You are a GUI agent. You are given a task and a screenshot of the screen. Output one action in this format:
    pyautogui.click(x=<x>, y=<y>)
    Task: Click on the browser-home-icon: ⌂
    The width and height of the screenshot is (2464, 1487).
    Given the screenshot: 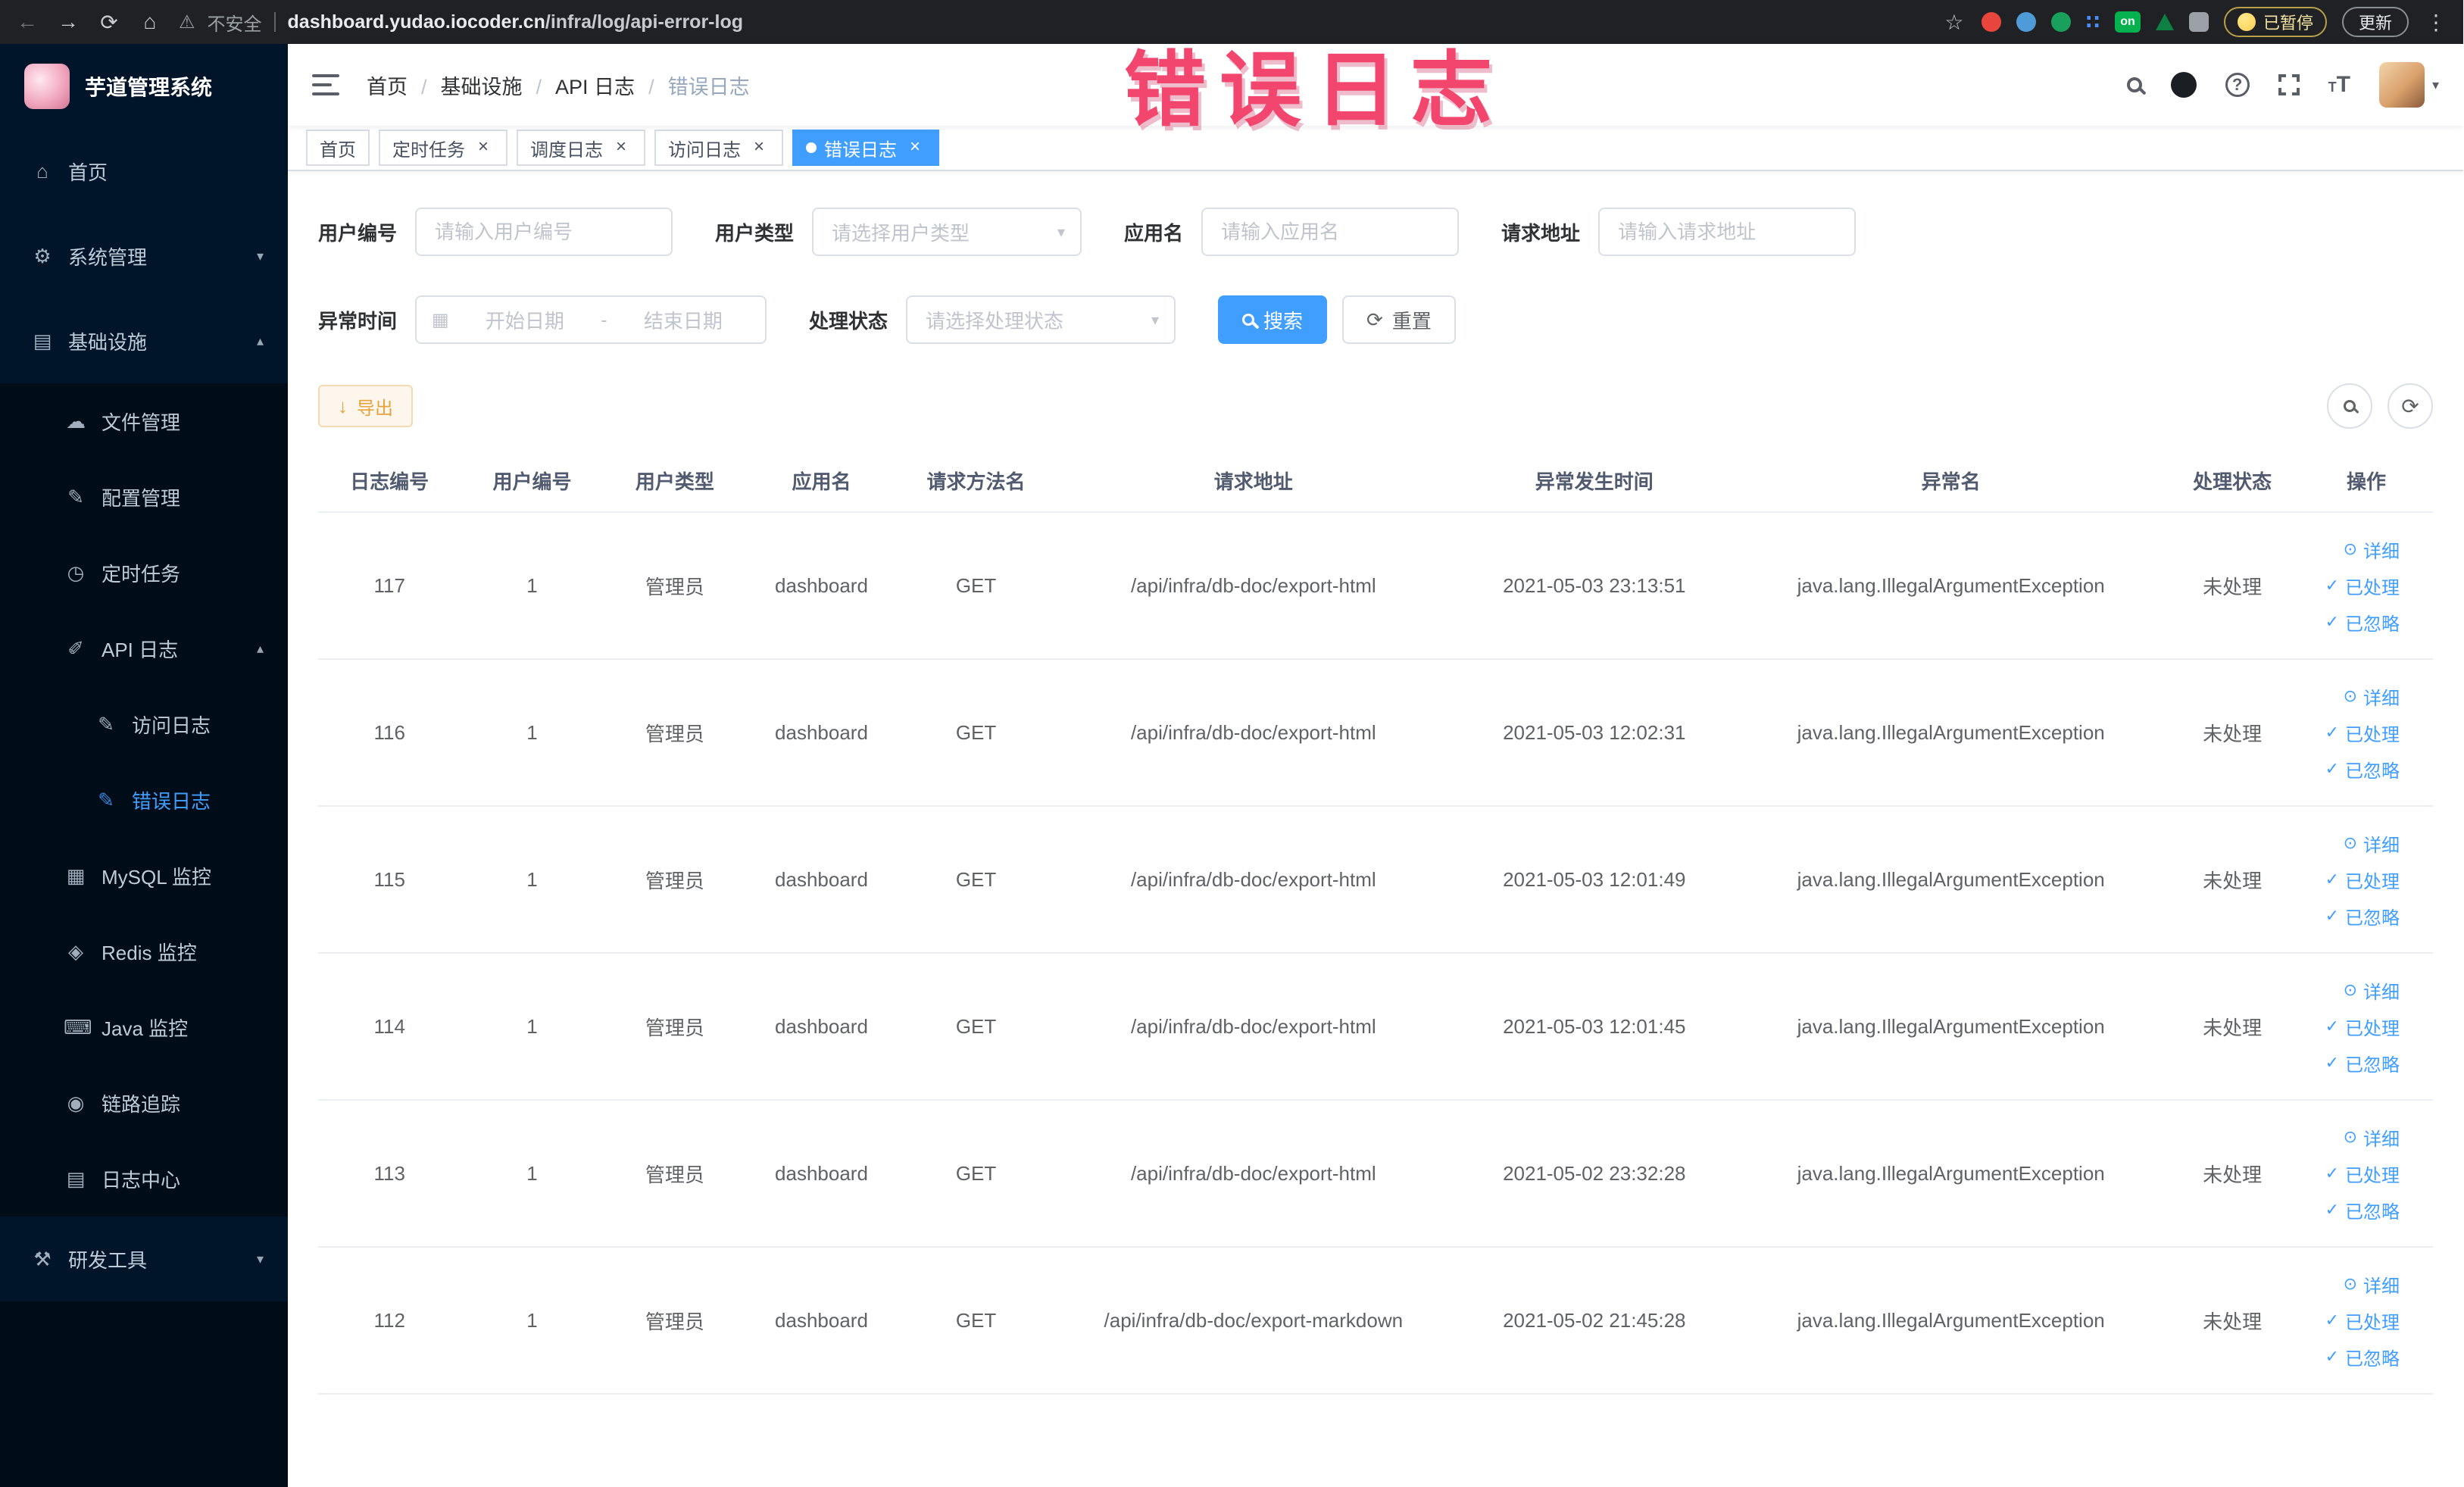 What is the action you would take?
    pyautogui.click(x=150, y=22)
    